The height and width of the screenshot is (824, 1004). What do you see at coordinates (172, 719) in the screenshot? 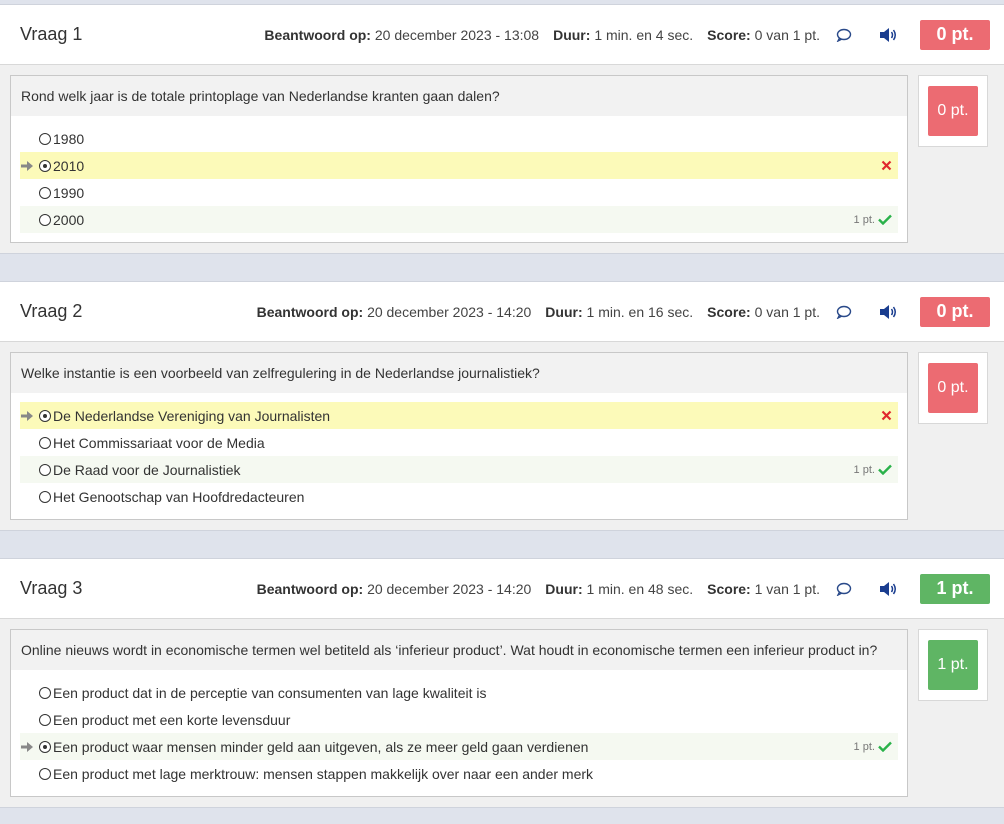
I see `answer-label: Een product met een korte levensduur` at bounding box center [172, 719].